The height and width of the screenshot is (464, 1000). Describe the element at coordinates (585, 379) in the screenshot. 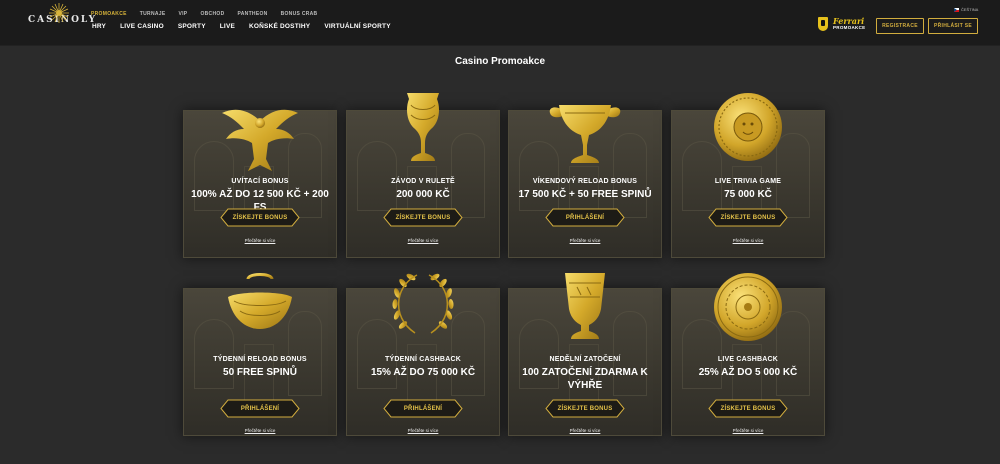

I see `card-value: 100 ZATOČENÍ ZDARMA K VÝHŘE` at that location.